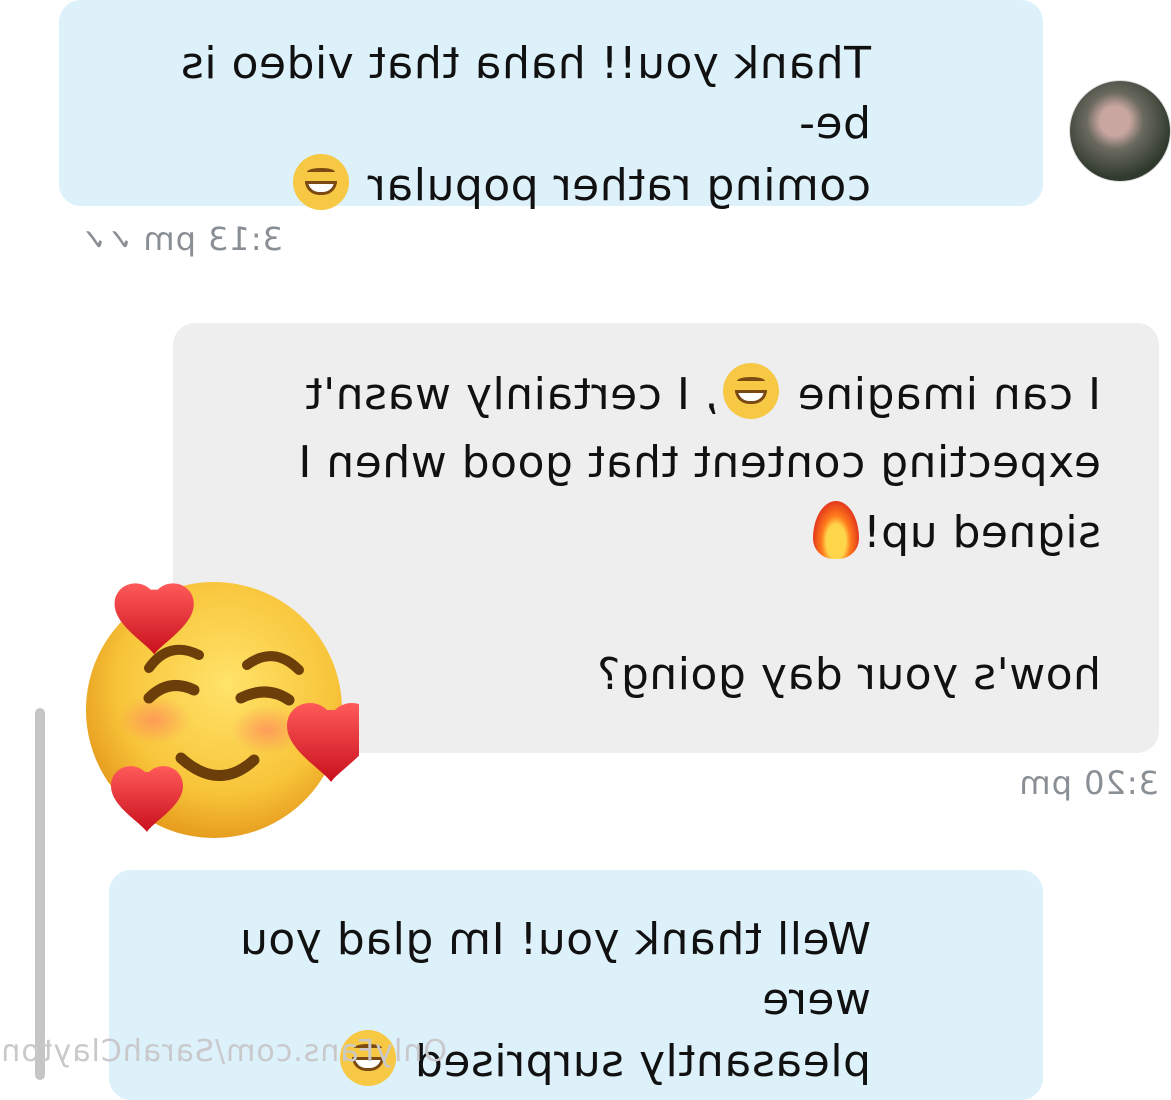 The height and width of the screenshot is (1100, 1171). What do you see at coordinates (657, 394) in the screenshot?
I see `message-text-line-1: I can imagine , I certainly wasn't` at bounding box center [657, 394].